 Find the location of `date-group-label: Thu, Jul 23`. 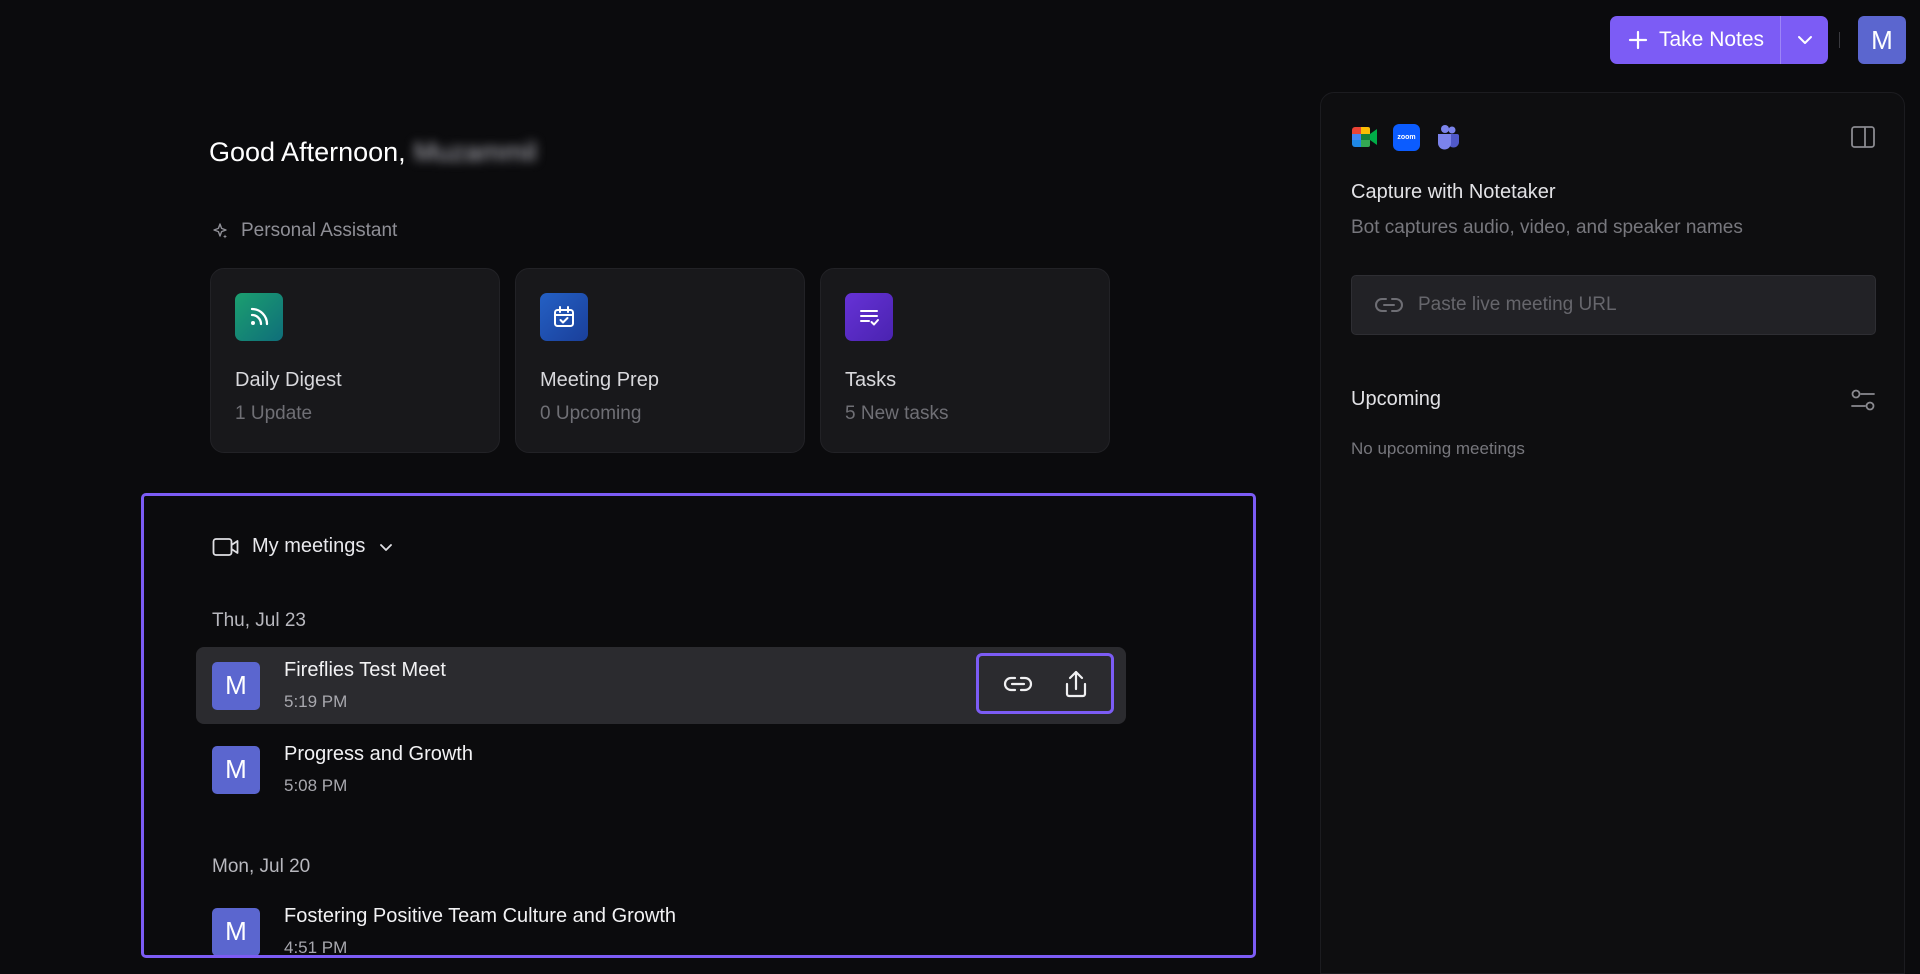

date-group-label: Thu, Jul 23 is located at coordinates (259, 620).